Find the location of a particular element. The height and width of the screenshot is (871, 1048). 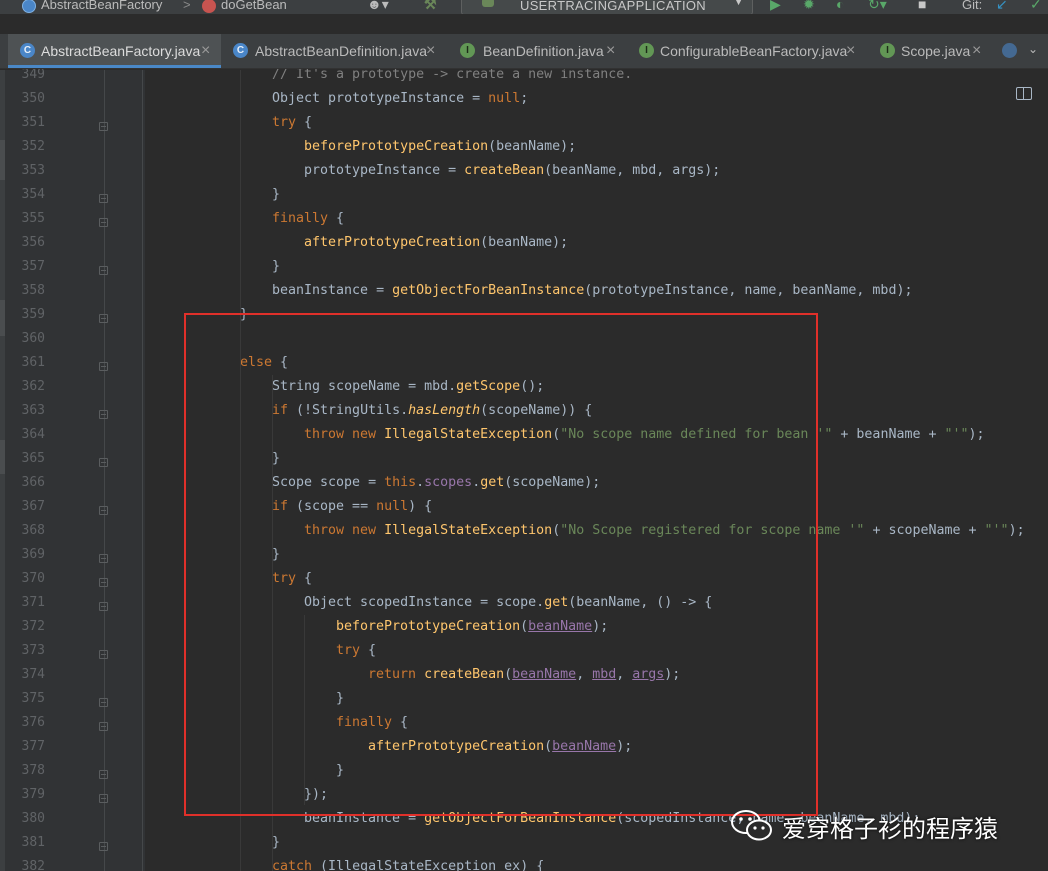

tab-label: AbstractBeanFactory.java is located at coordinates (121, 51).